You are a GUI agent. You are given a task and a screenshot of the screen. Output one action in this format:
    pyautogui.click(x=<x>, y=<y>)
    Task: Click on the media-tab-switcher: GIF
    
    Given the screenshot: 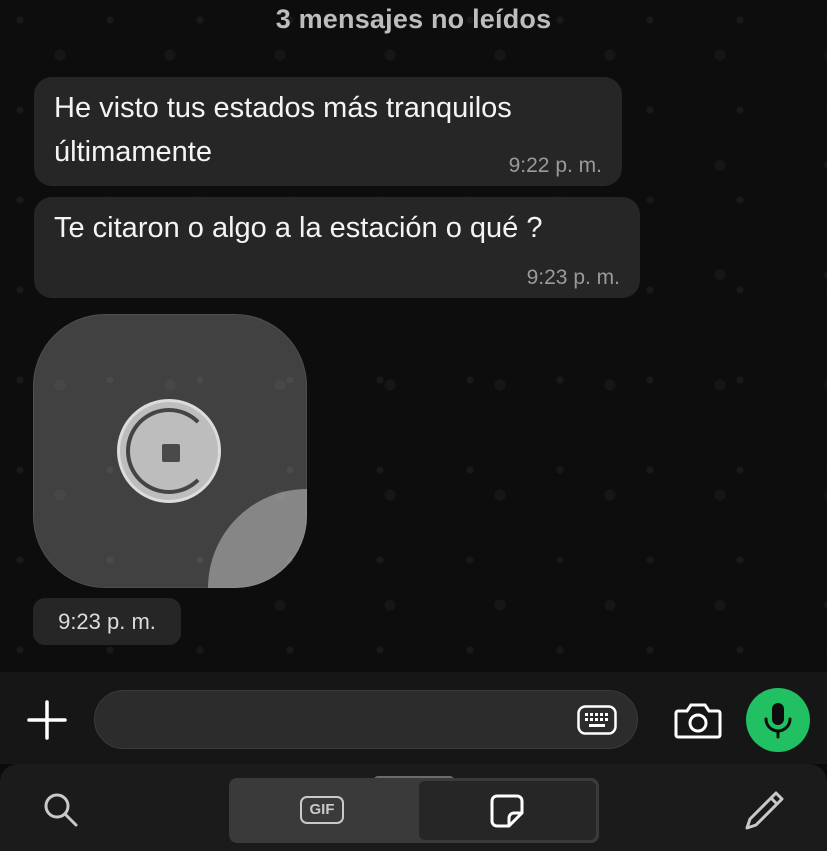 What is the action you would take?
    pyautogui.click(x=414, y=810)
    